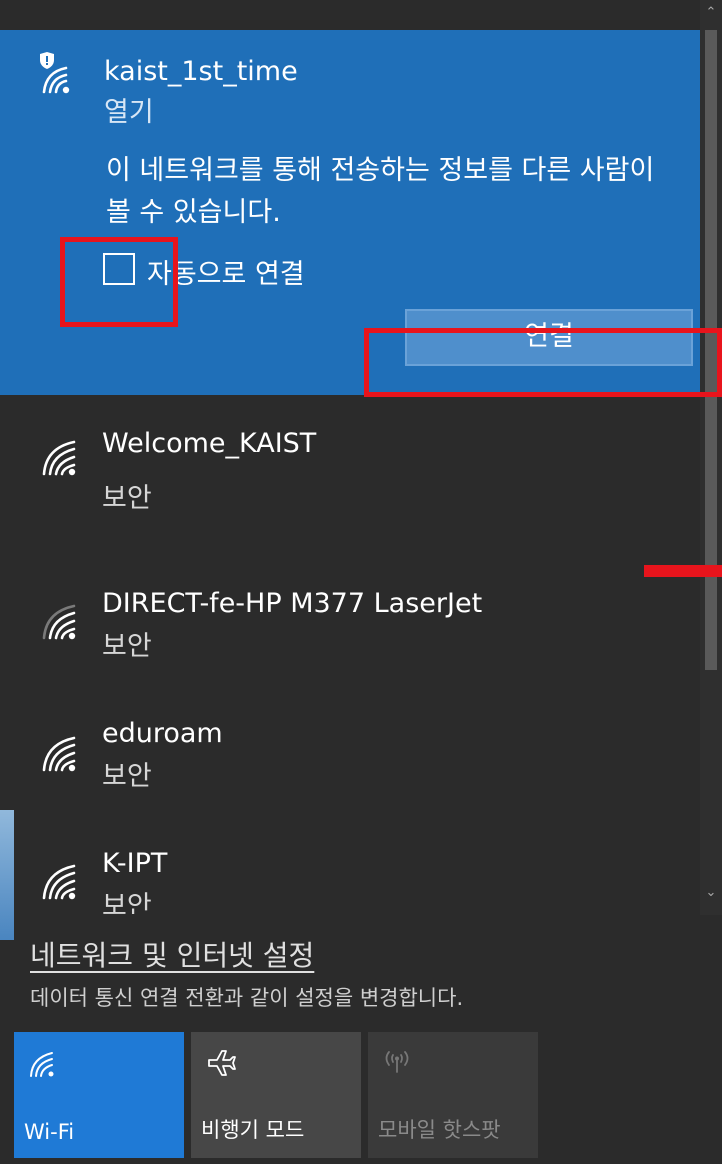  I want to click on network-settings-link: 네트워크 및 인터넷 설정, so click(172, 954).